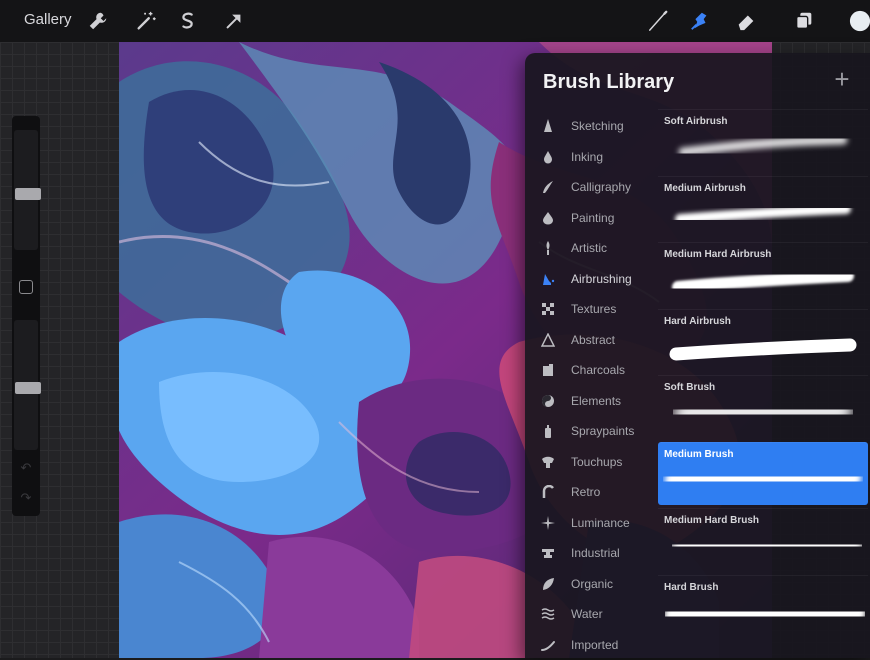 The image size is (870, 660). I want to click on brush-icon, so click(658, 21).